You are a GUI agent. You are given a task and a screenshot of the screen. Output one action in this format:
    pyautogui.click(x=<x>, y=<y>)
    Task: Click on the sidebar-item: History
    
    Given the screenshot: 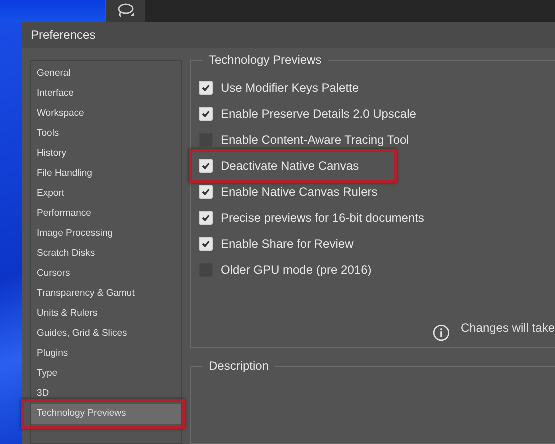 What is the action you would take?
    pyautogui.click(x=106, y=154)
    